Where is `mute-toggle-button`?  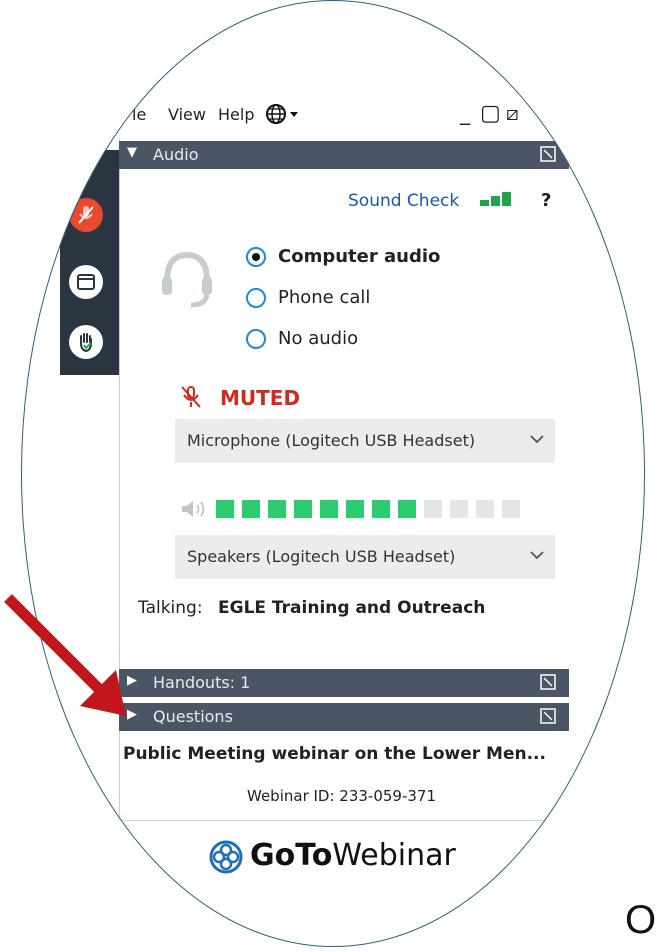
mute-toggle-button is located at coordinates (86, 215).